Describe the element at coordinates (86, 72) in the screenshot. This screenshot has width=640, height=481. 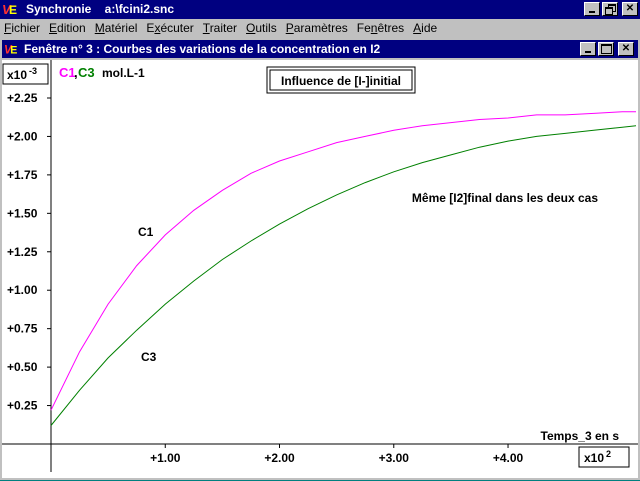
I see `legend-c3: C3` at that location.